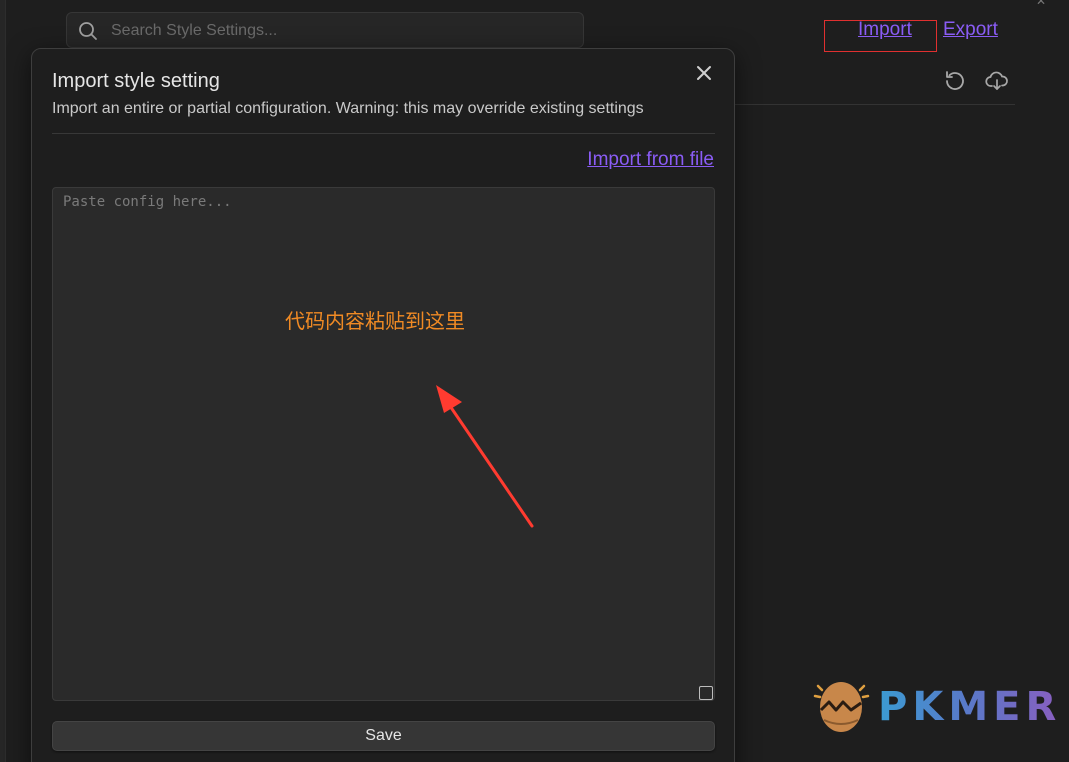 This screenshot has width=1069, height=762. Describe the element at coordinates (704, 73) in the screenshot. I see `close-icon` at that location.